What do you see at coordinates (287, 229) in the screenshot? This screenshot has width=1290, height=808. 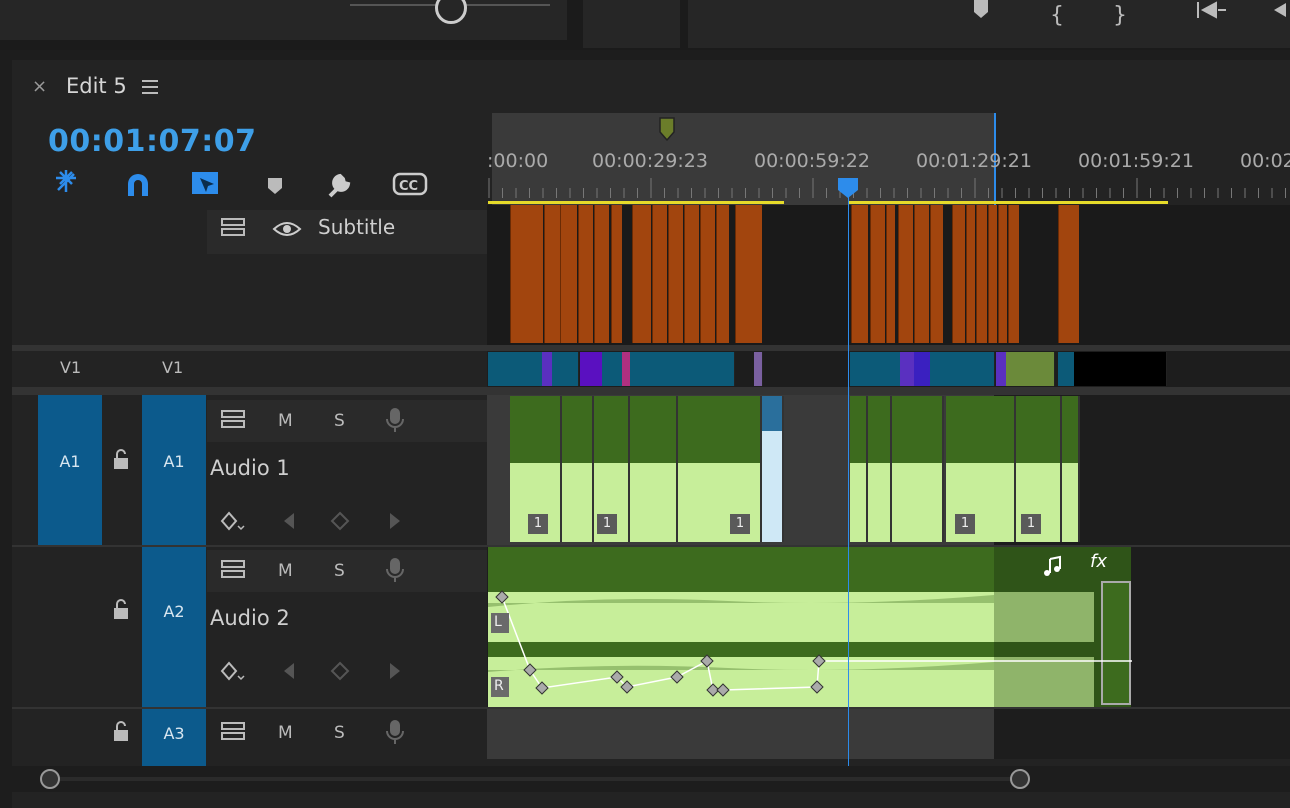 I see `eye-icon` at bounding box center [287, 229].